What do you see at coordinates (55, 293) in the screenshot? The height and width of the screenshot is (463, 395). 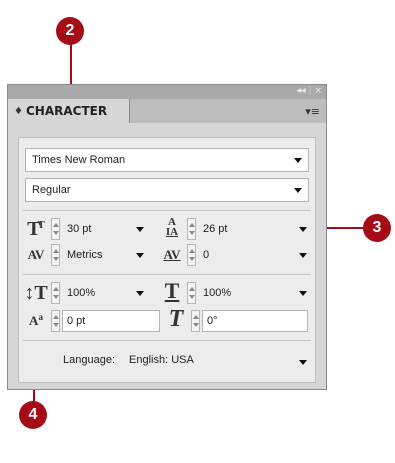 I see `vertical-scale-stepper` at bounding box center [55, 293].